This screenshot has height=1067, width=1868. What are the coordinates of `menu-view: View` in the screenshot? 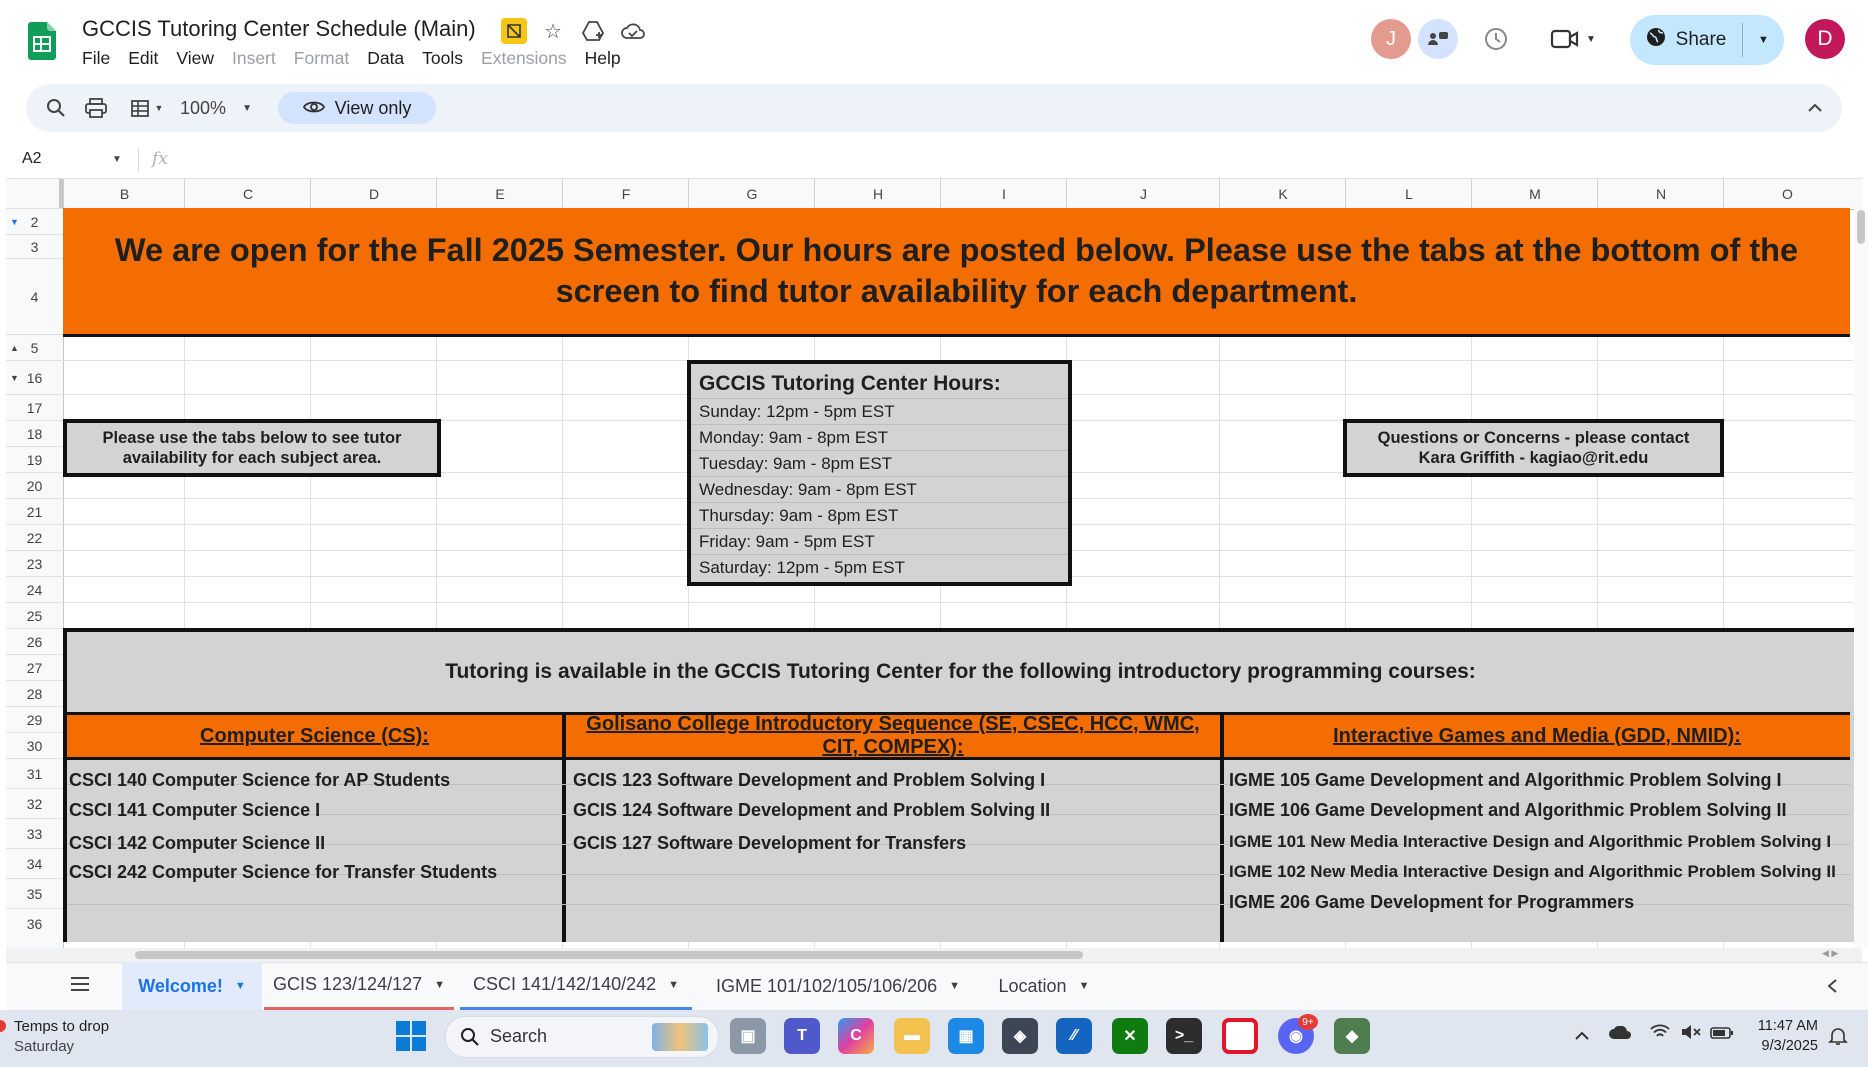 It's located at (195, 58).